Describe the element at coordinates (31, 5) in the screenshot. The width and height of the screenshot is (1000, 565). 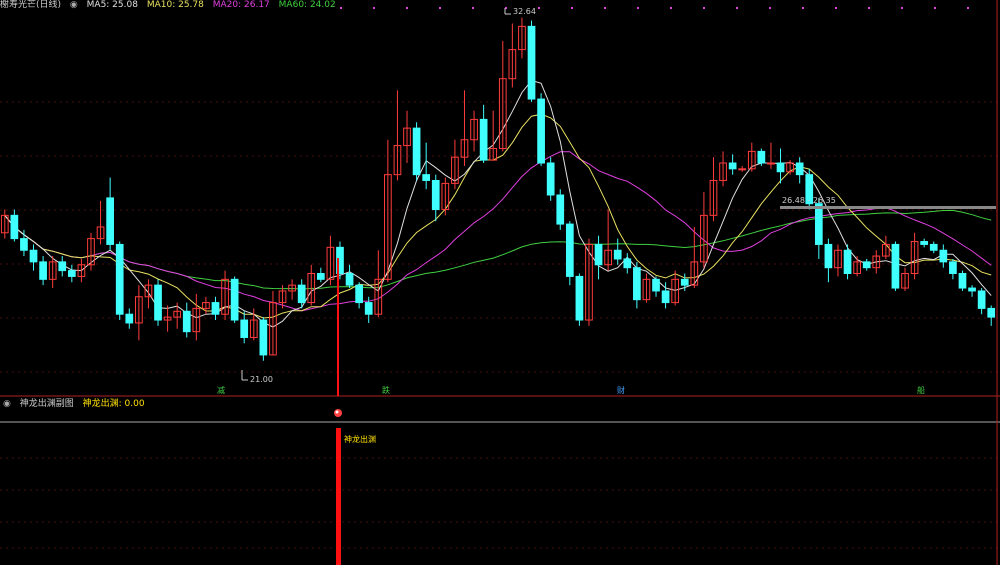
I see `chart-title: 榭寿光芒(日线)` at that location.